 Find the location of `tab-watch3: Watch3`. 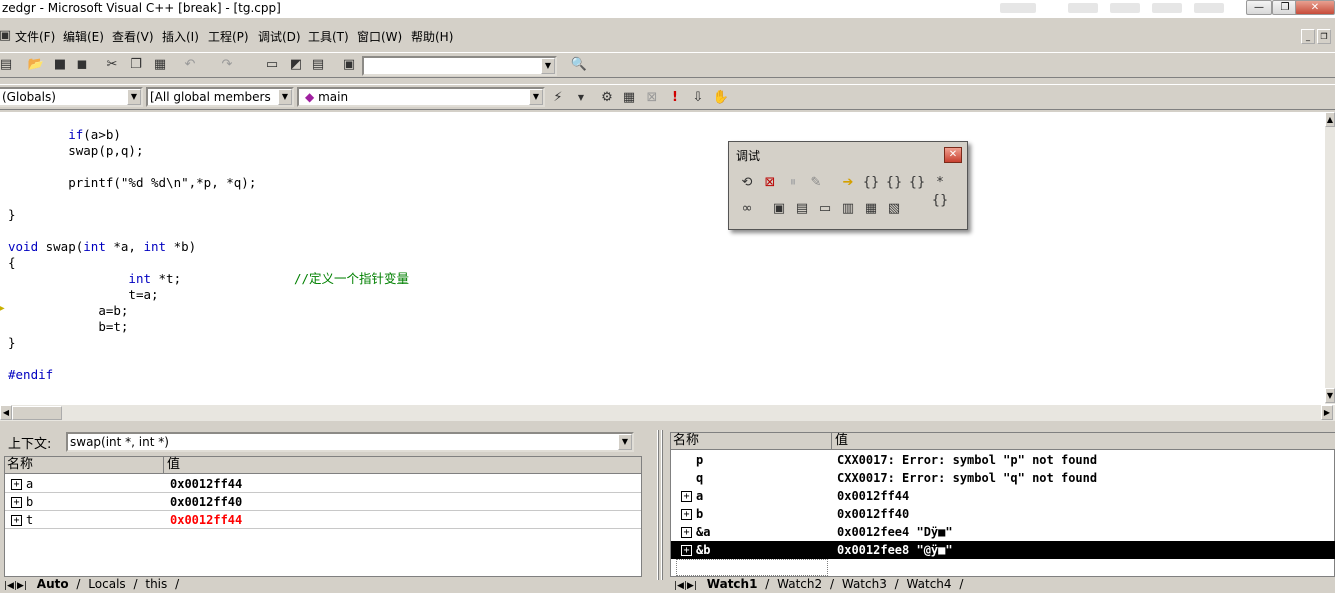

tab-watch3: Watch3 is located at coordinates (864, 584).